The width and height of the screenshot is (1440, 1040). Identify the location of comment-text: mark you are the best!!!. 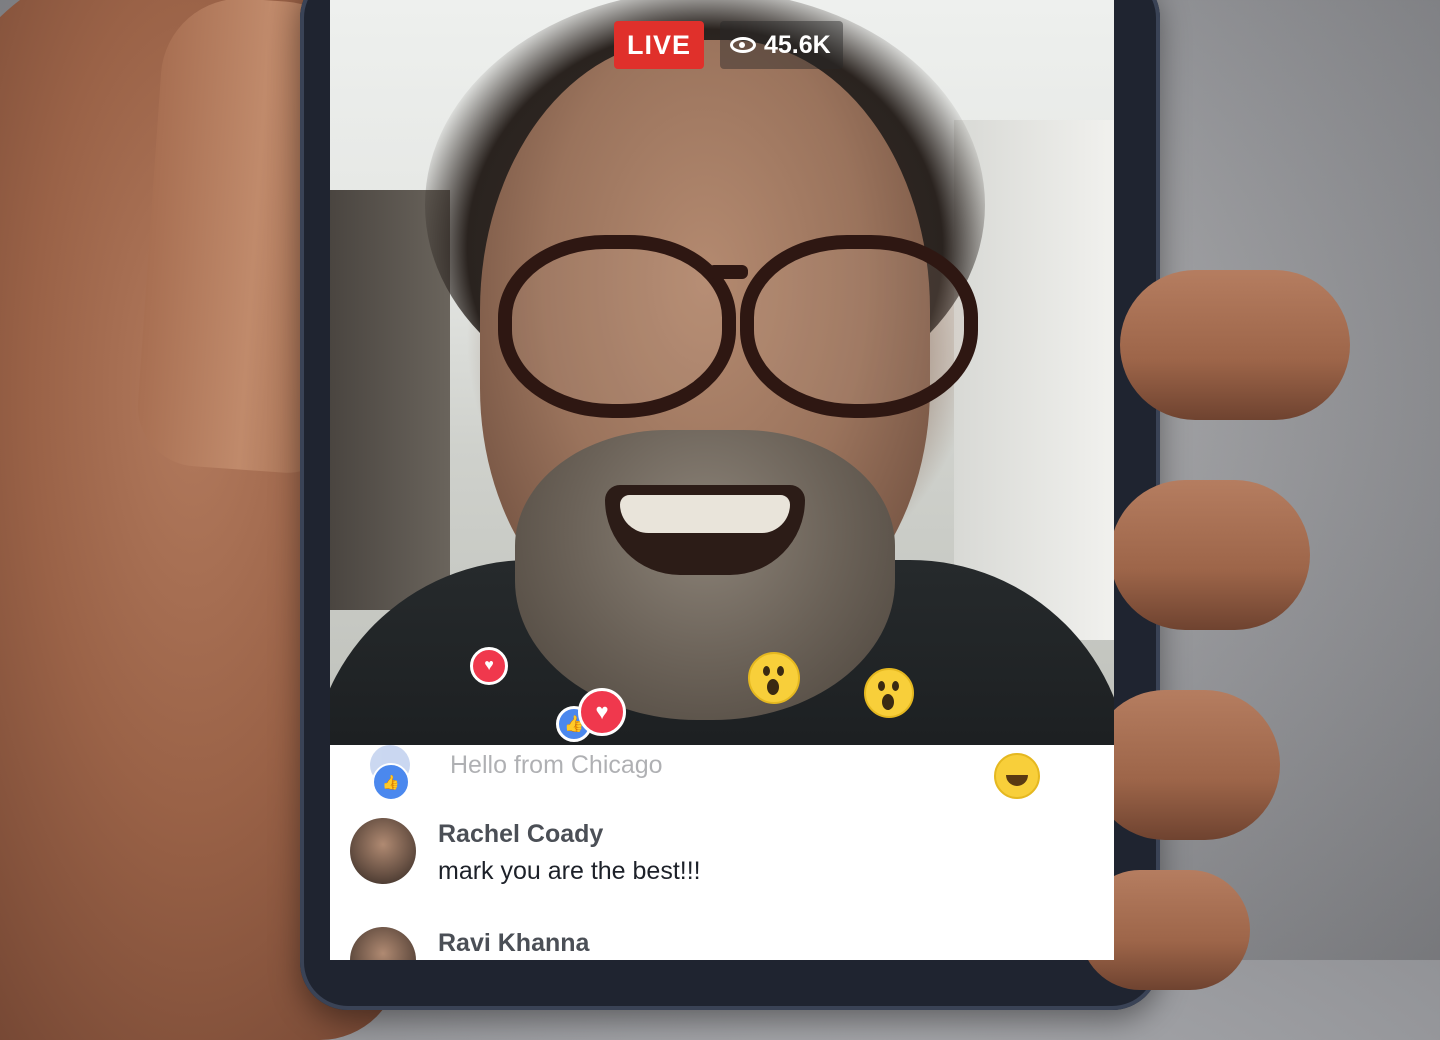
(569, 871).